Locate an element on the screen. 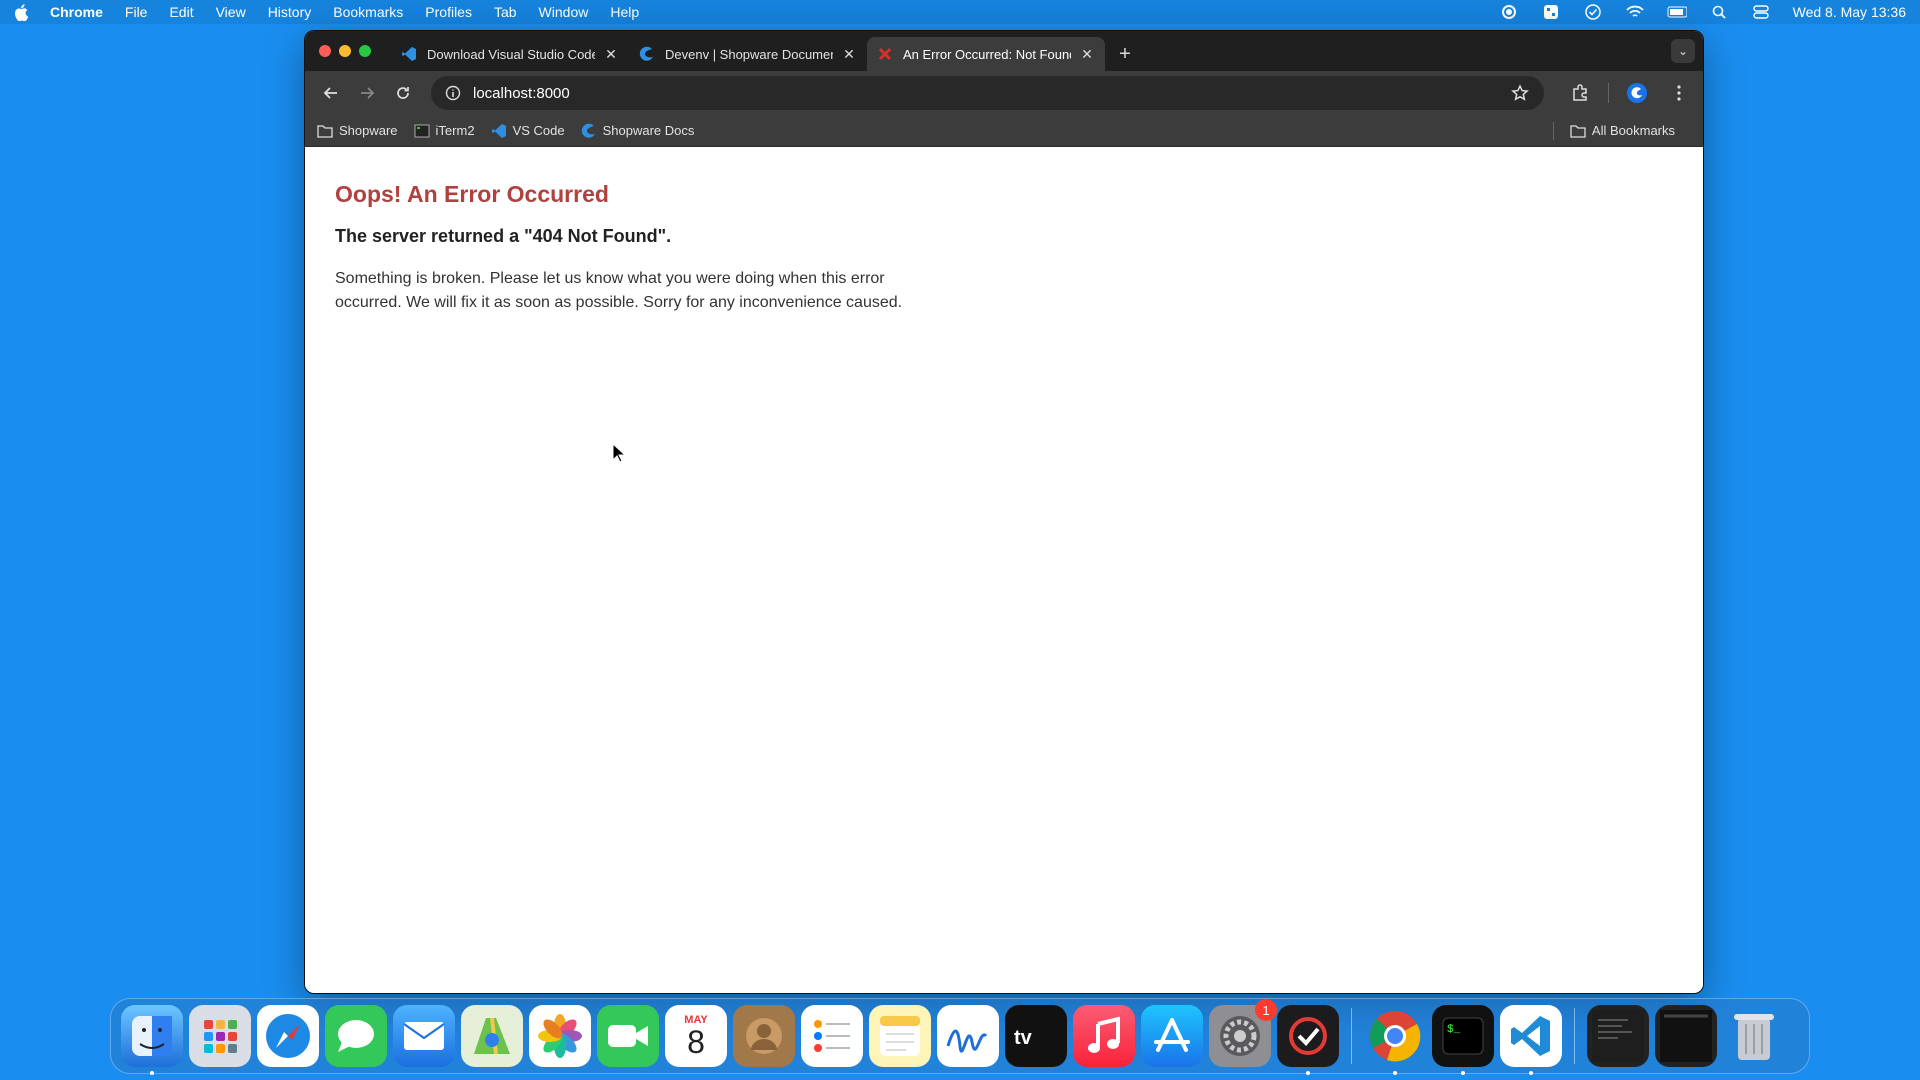 The image size is (1920, 1080). menu-help: Help is located at coordinates (624, 12).